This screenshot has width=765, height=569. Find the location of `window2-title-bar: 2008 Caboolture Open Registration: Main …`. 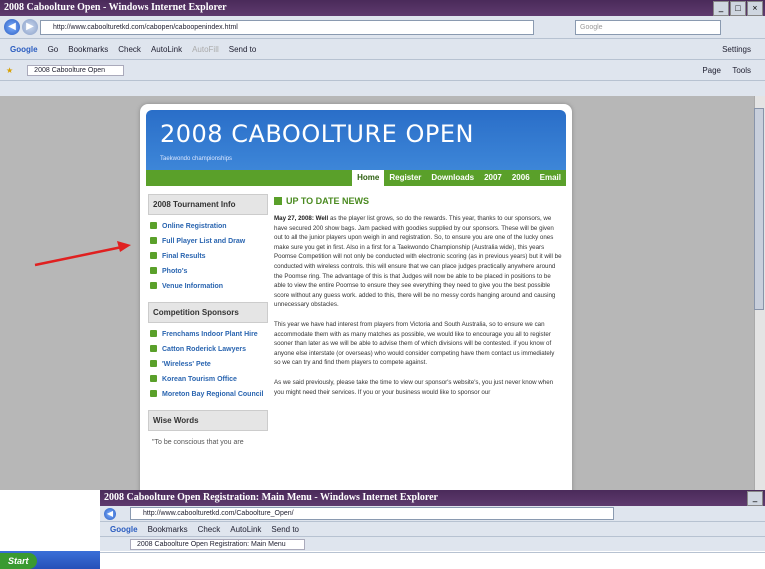

window2-title-bar: 2008 Caboolture Open Registration: Main … is located at coordinates (432, 498).